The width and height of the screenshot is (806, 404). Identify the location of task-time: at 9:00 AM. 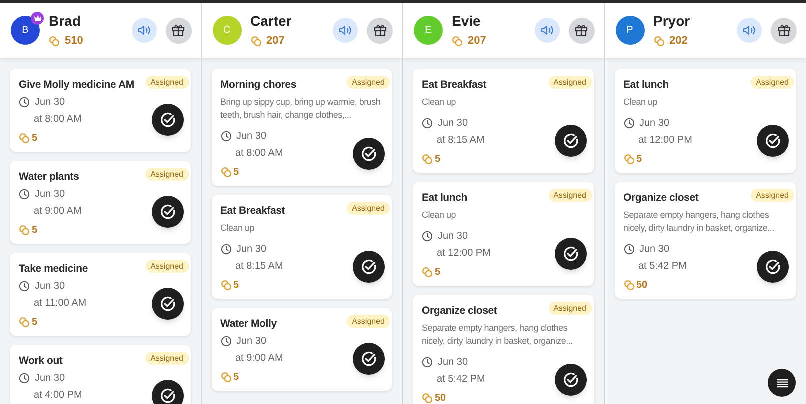
(57, 212).